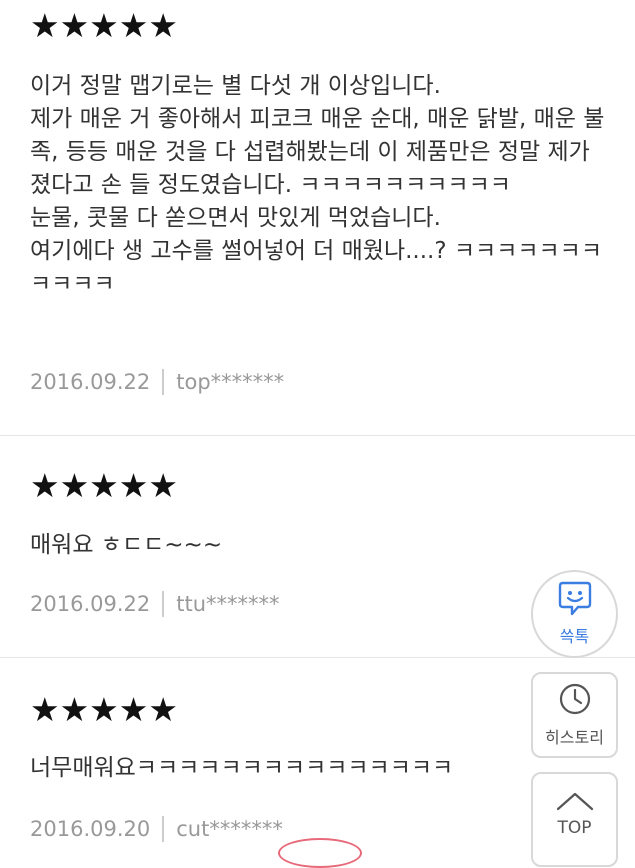  What do you see at coordinates (575, 803) in the screenshot?
I see `chevron-up-icon` at bounding box center [575, 803].